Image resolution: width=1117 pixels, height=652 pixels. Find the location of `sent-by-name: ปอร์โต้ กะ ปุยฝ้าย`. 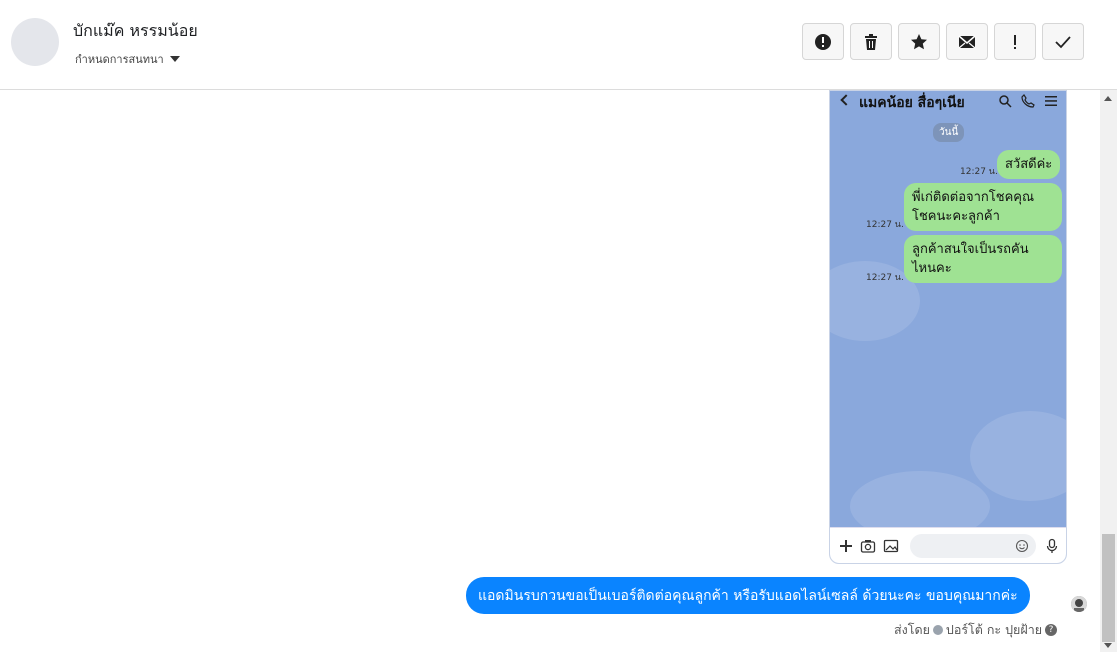

sent-by-name: ปอร์โต้ กะ ปุยฝ้าย is located at coordinates (994, 629).